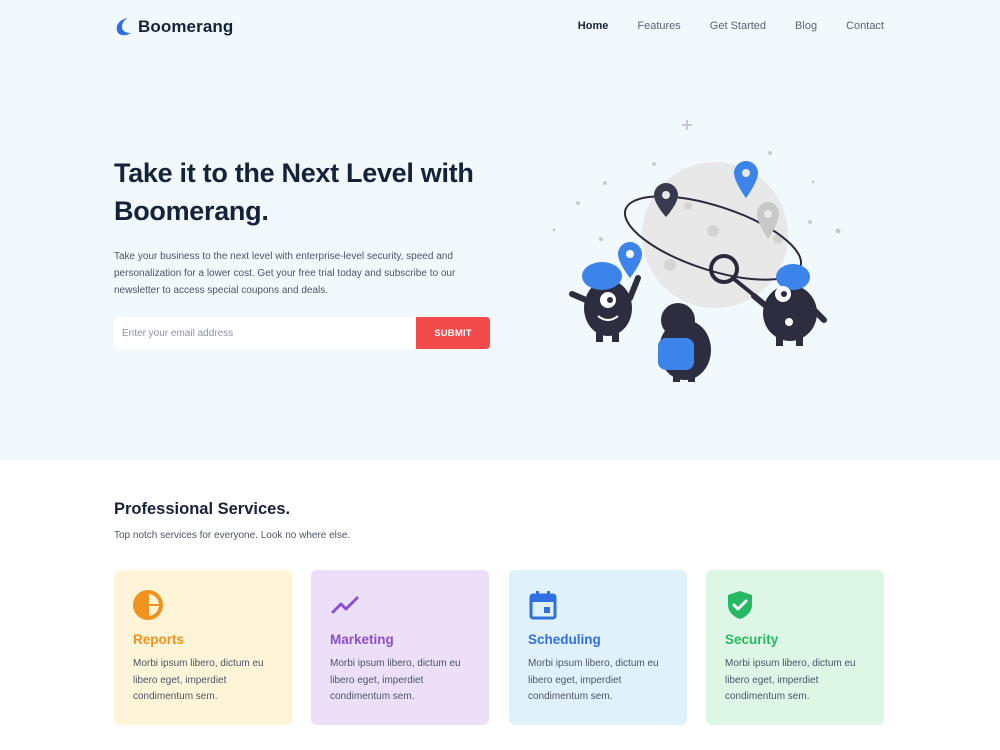 Image resolution: width=1000 pixels, height=750 pixels. Describe the element at coordinates (738, 26) in the screenshot. I see `nav-item-get-started: Get Started` at that location.